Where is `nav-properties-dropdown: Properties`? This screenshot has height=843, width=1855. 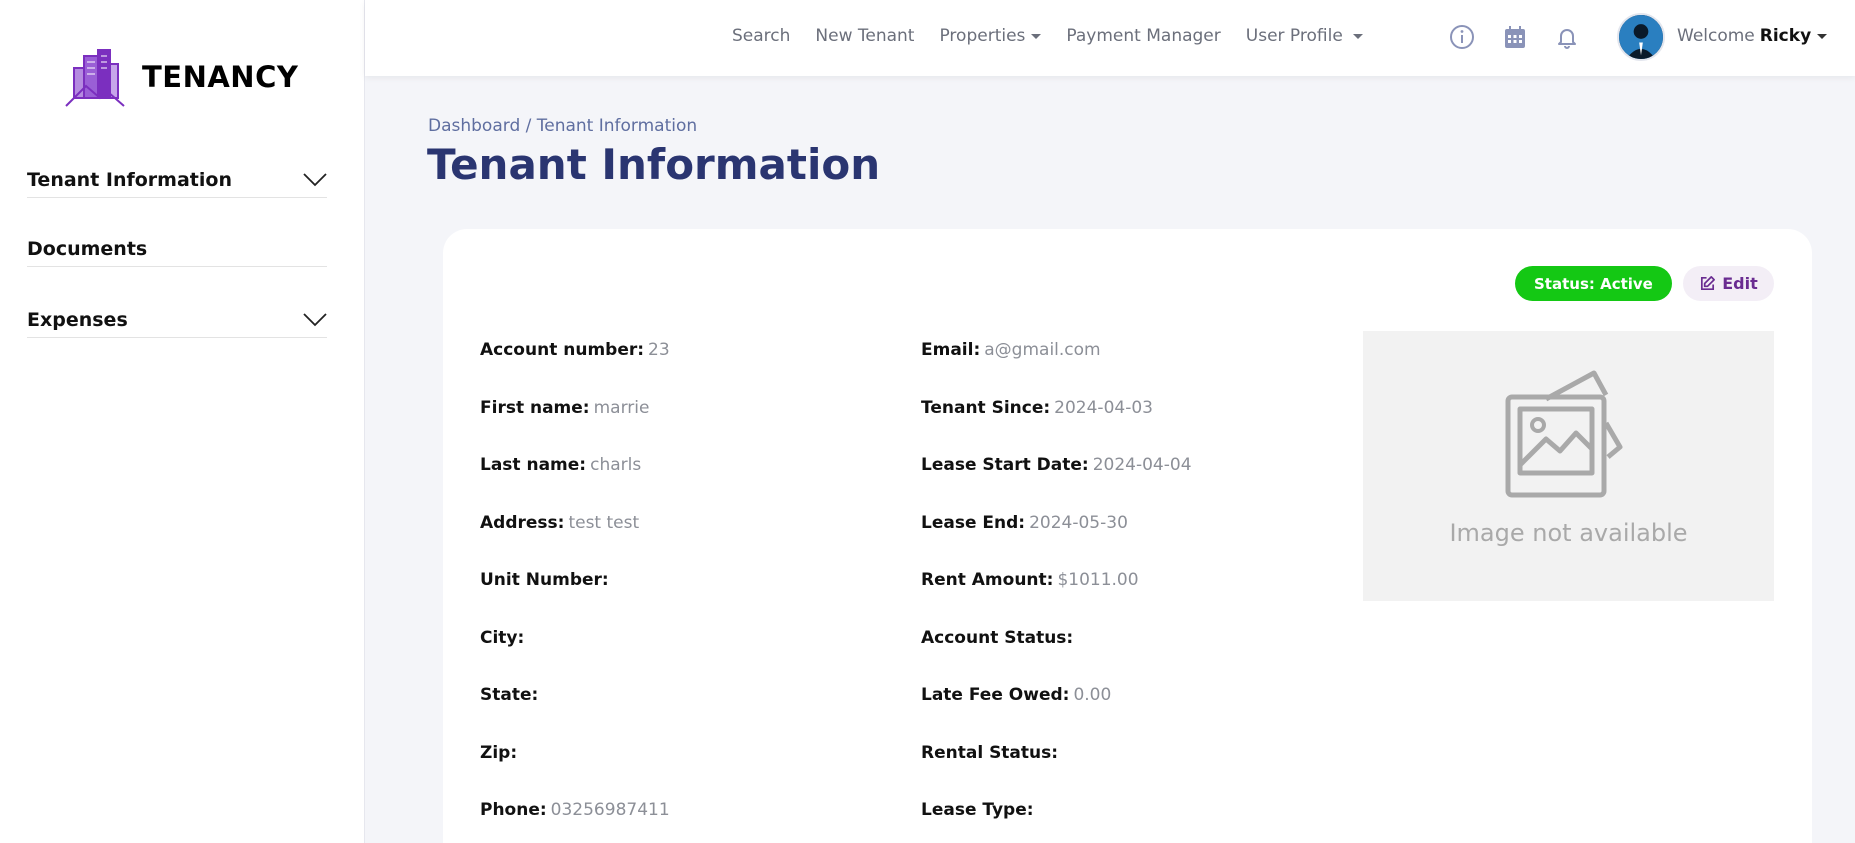
nav-properties-dropdown: Properties is located at coordinates (990, 36).